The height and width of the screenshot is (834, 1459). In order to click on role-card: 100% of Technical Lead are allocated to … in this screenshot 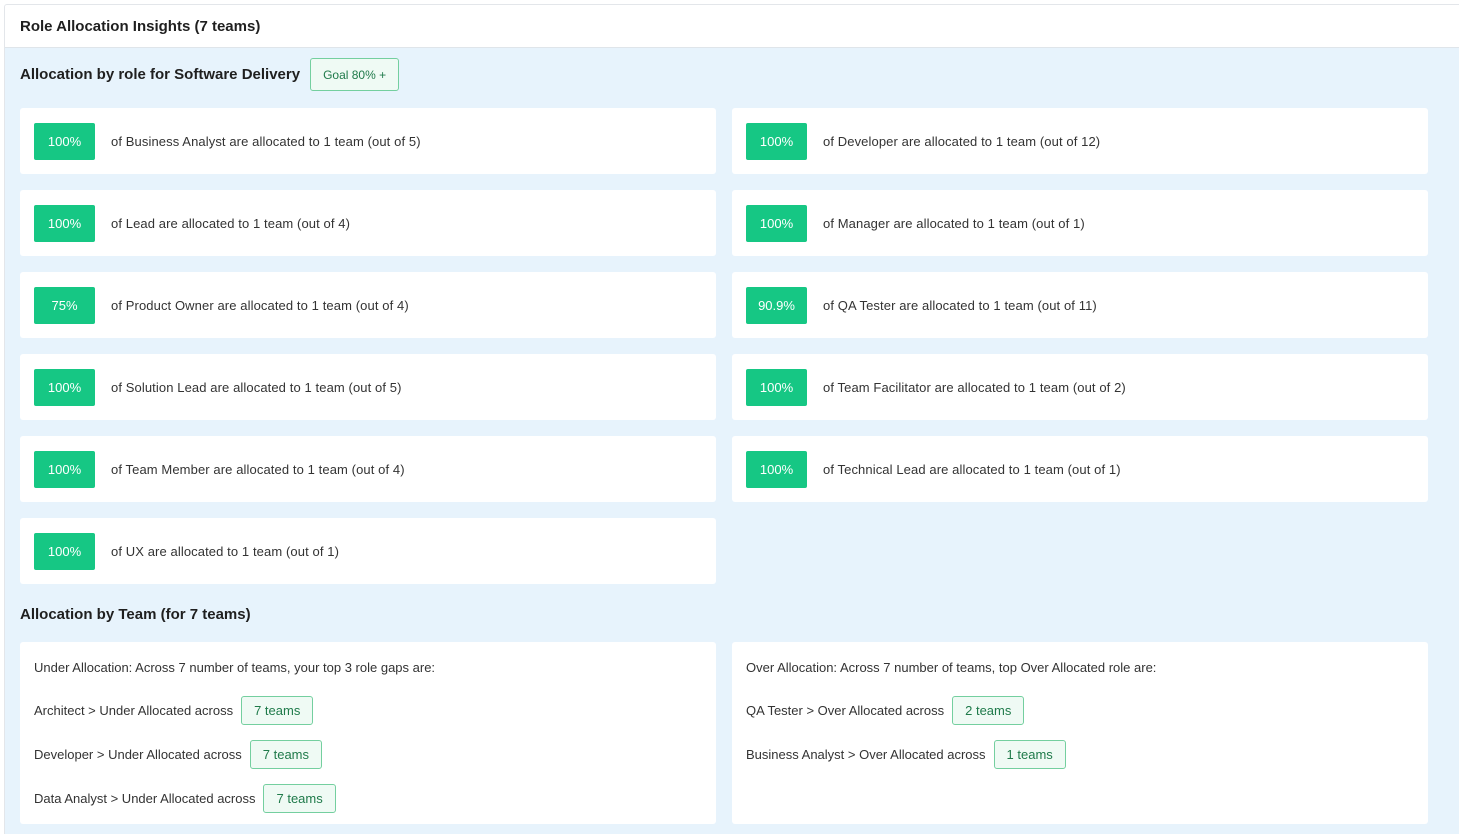, I will do `click(1080, 469)`.